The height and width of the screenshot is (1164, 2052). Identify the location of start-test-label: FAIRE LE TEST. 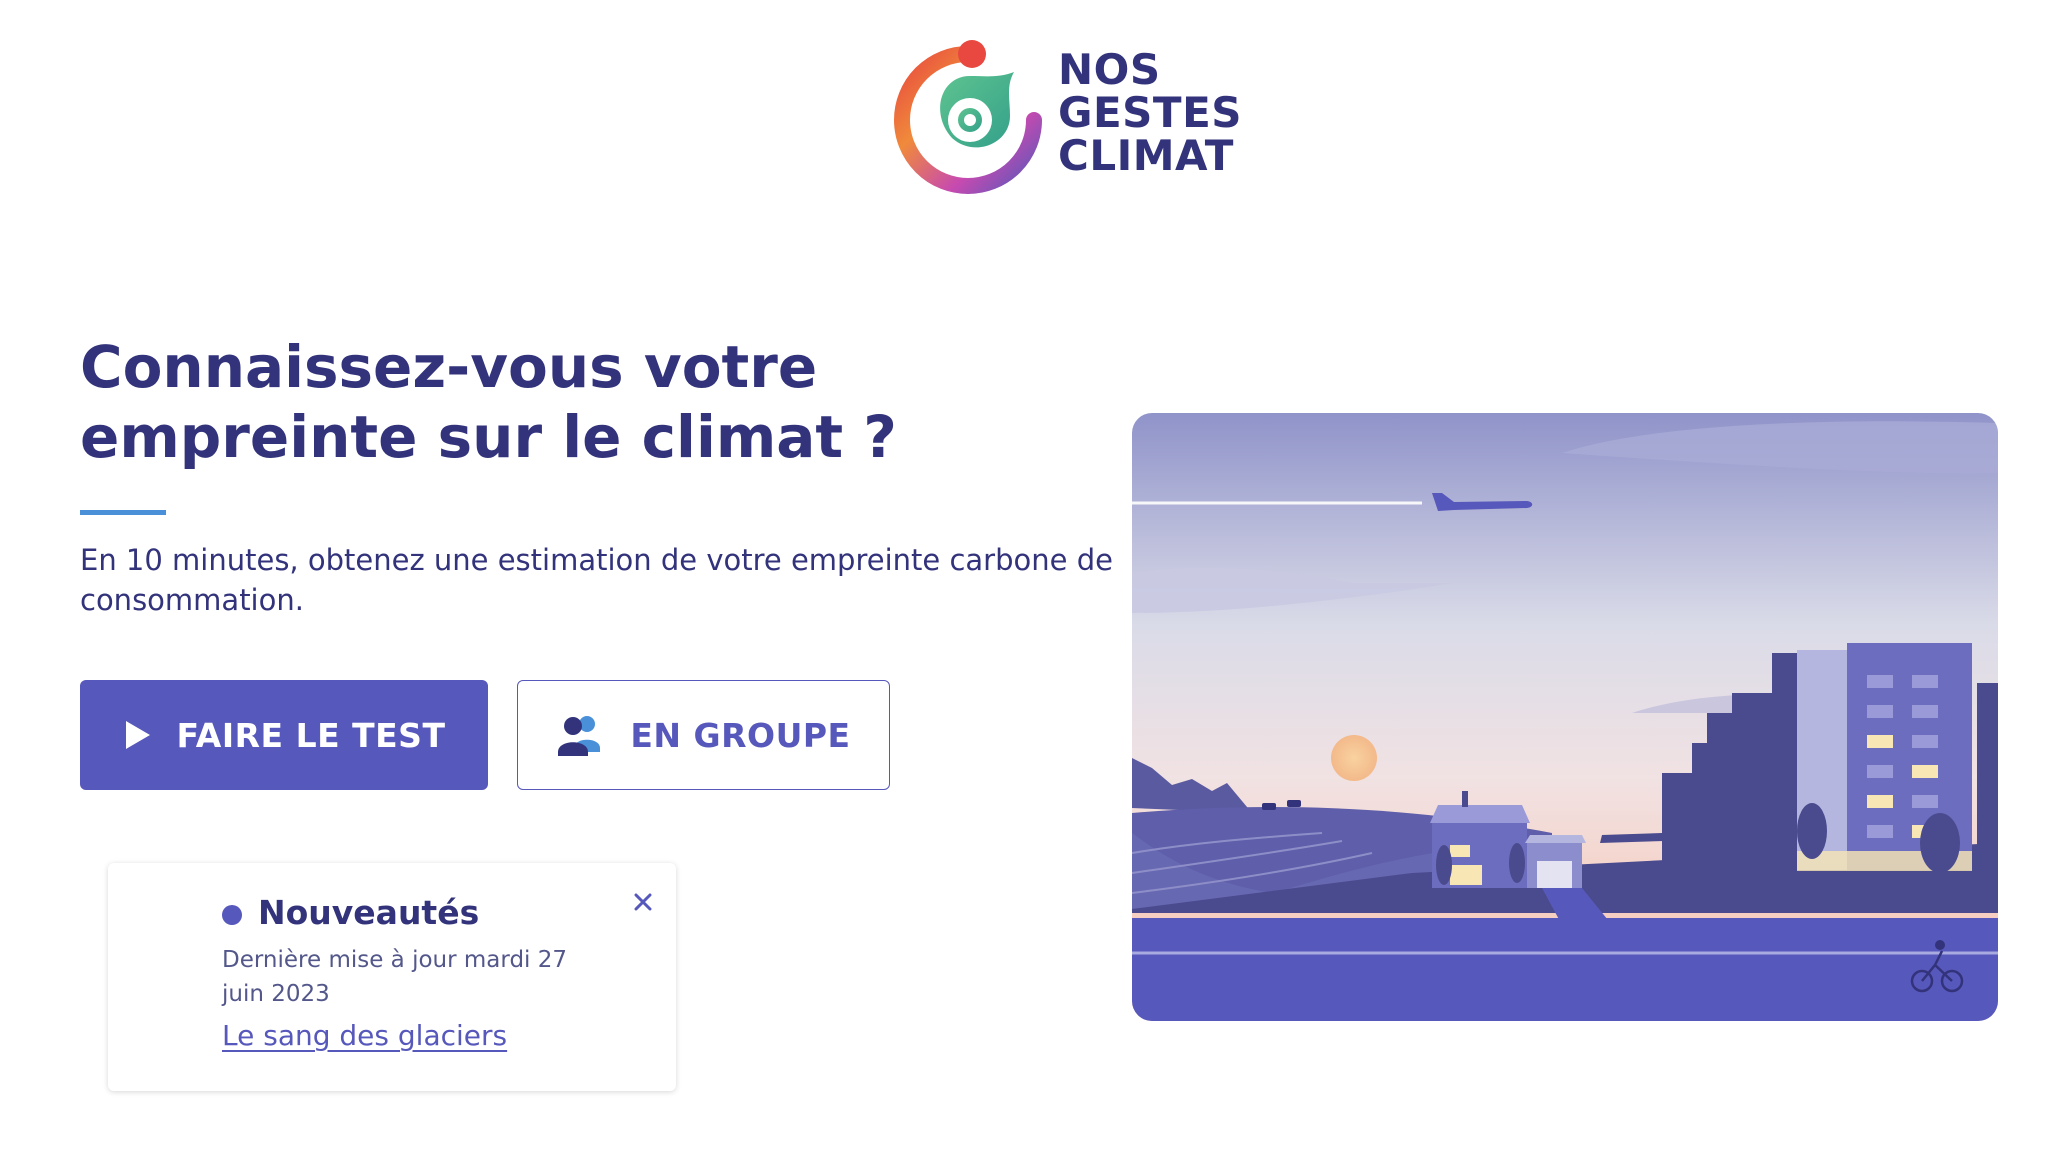
(311, 735).